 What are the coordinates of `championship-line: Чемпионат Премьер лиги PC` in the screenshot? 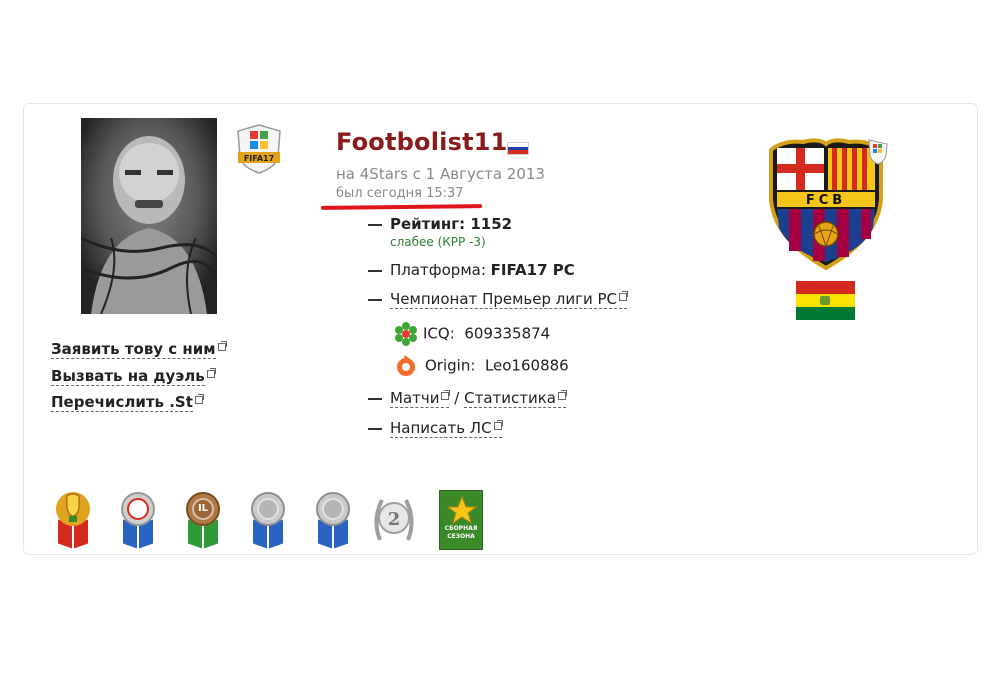 It's located at (498, 299).